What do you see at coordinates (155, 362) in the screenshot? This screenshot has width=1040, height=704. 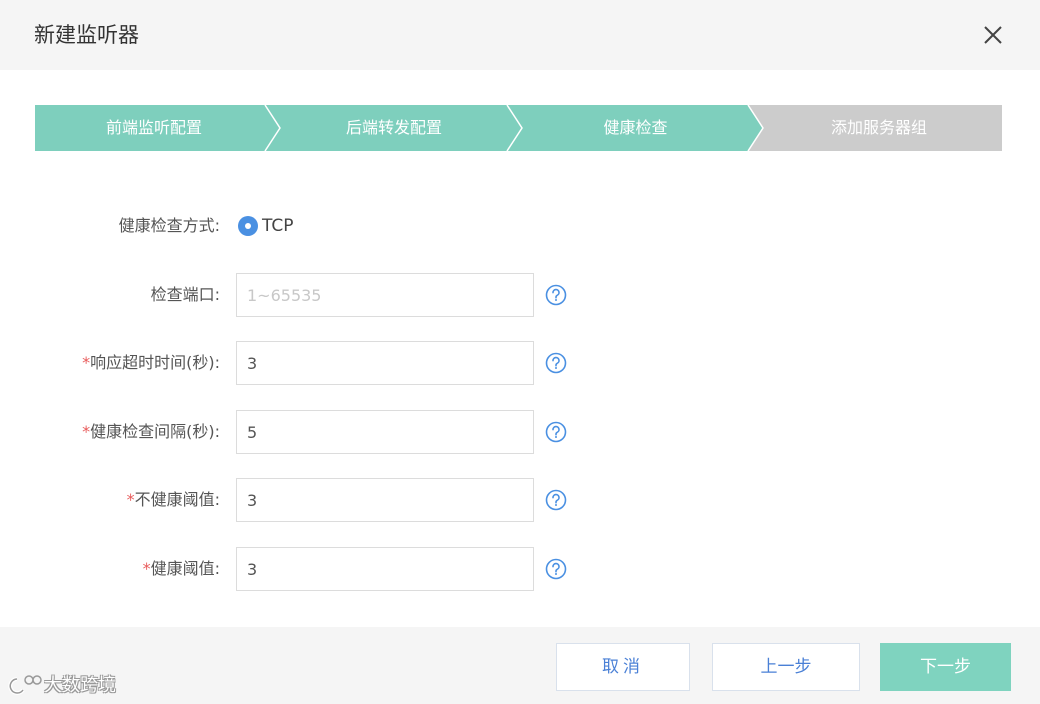 I see `response-timeout-label-text: 响应超时时间(秒):` at bounding box center [155, 362].